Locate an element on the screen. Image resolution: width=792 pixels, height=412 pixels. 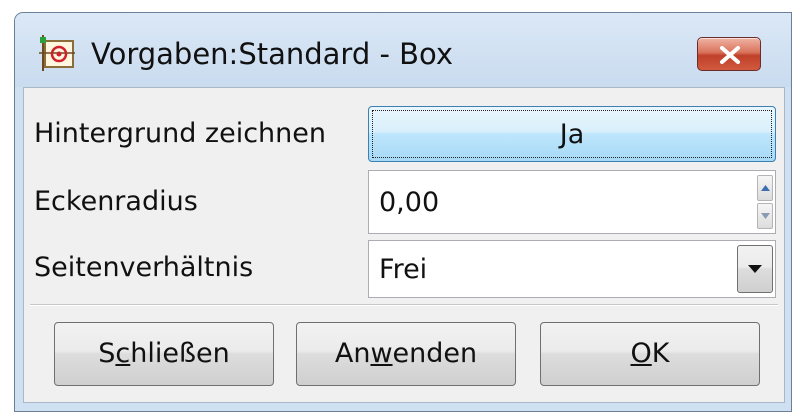
close-button: Schließen is located at coordinates (164, 354).